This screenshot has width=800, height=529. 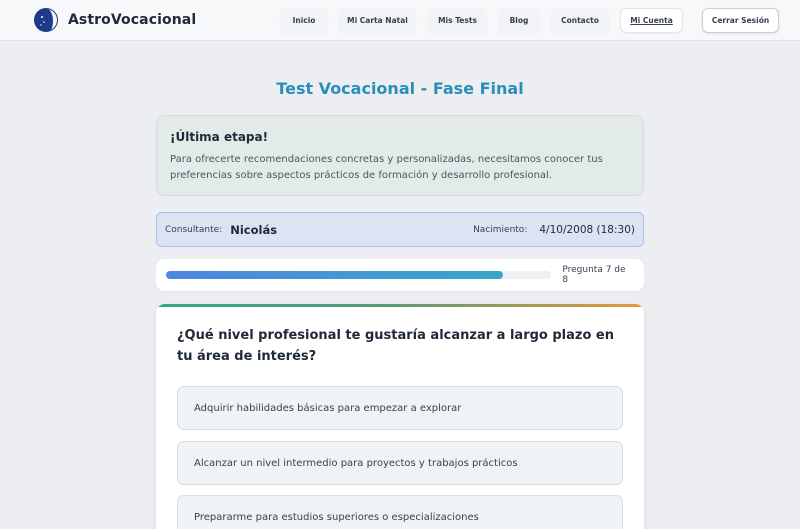 What do you see at coordinates (335, 275) in the screenshot?
I see `progress-fill` at bounding box center [335, 275].